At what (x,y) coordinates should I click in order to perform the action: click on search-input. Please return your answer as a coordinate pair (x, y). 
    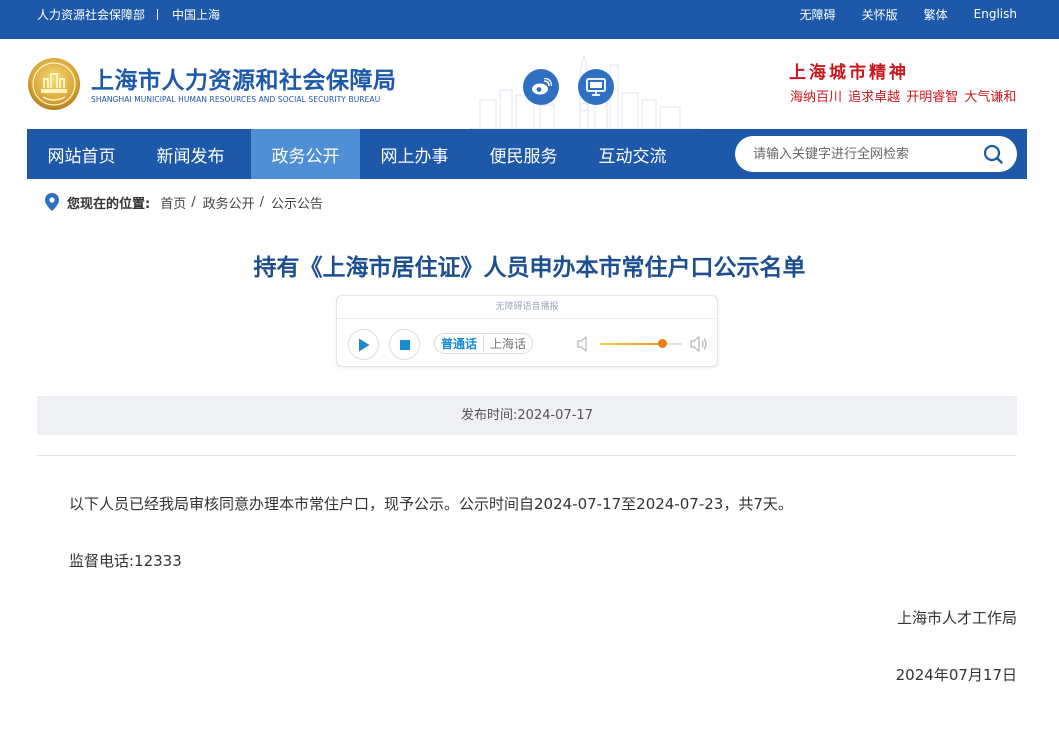
    Looking at the image, I should click on (863, 154).